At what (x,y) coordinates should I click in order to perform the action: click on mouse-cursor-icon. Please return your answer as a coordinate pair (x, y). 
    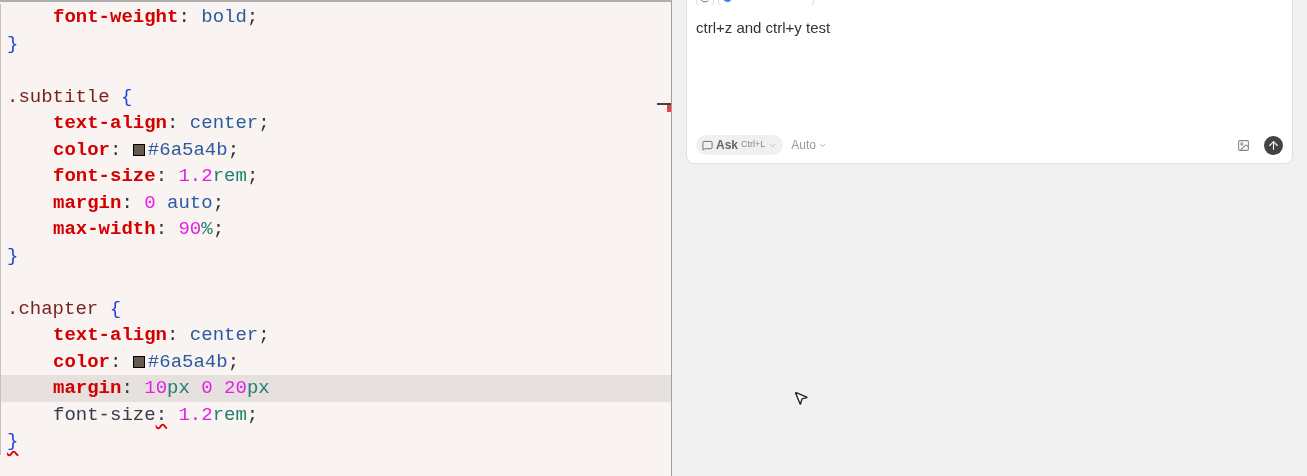
    Looking at the image, I should click on (801, 398).